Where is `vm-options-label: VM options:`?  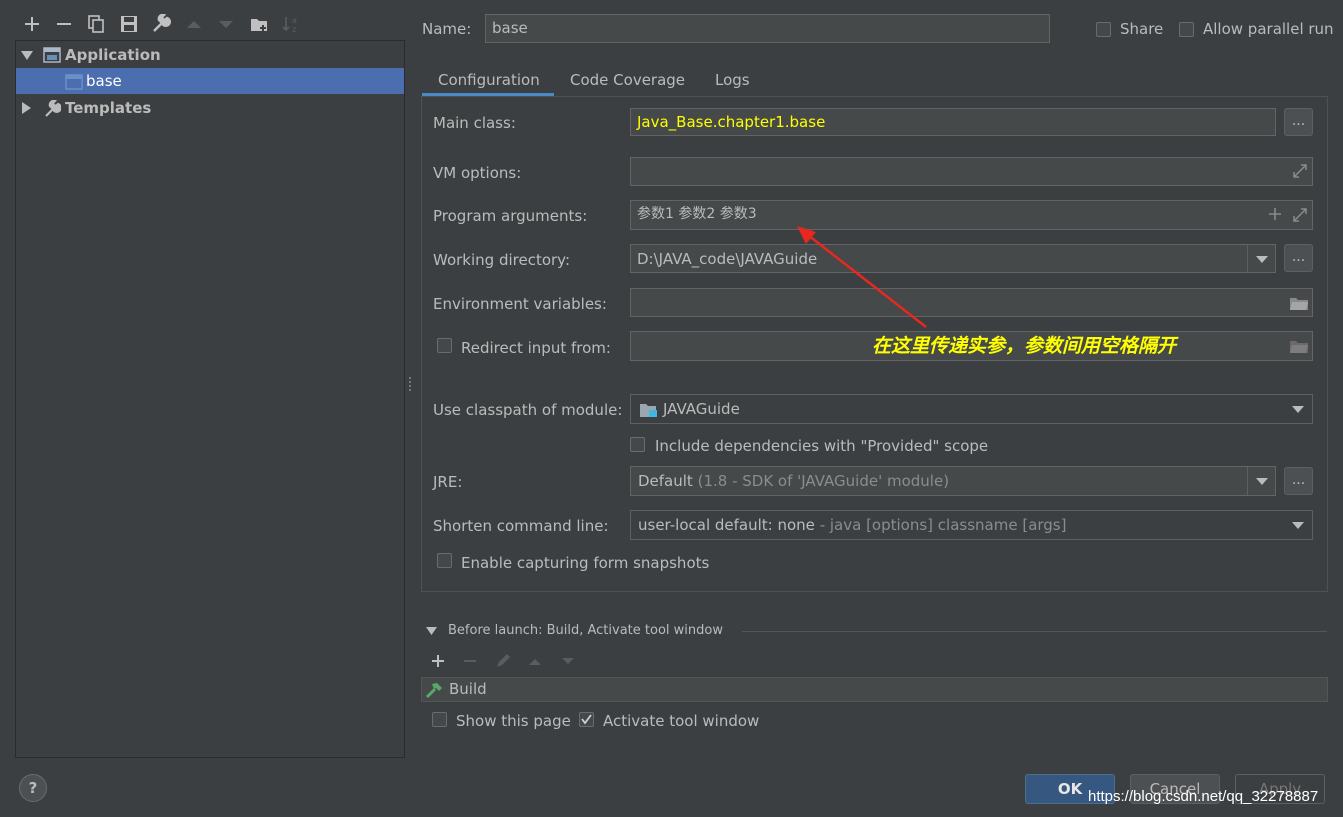
vm-options-label: VM options: is located at coordinates (477, 173).